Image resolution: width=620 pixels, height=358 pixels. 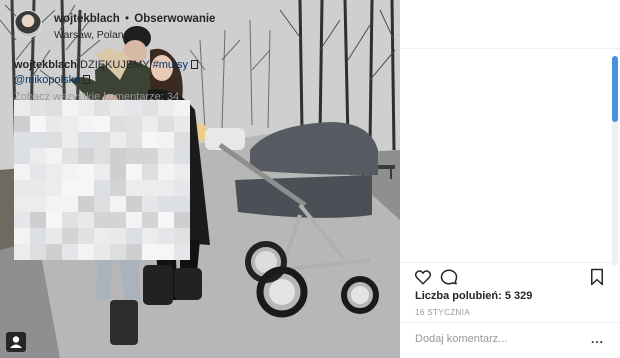 What do you see at coordinates (87, 19) in the screenshot?
I see `username-link: wojtekblach` at bounding box center [87, 19].